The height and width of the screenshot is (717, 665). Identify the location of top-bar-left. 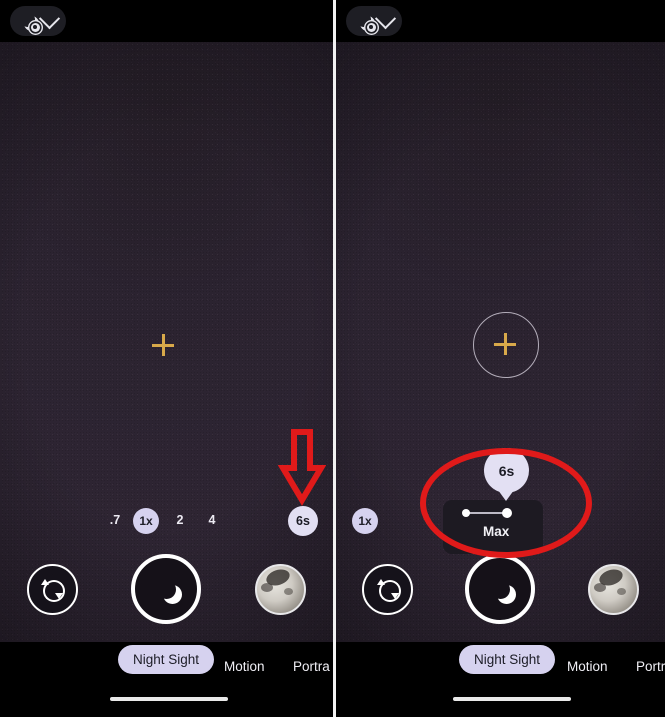
(166, 21).